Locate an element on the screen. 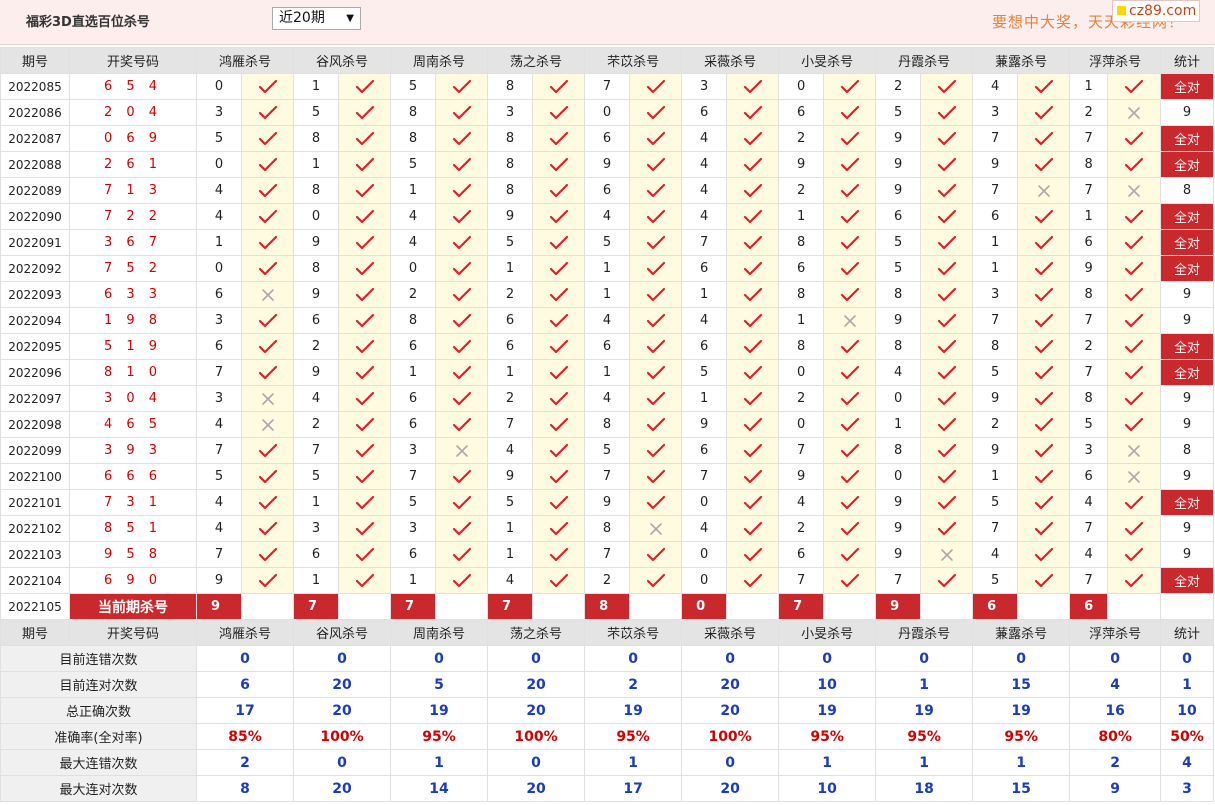 This screenshot has width=1215, height=805. site-logo: cz89.com is located at coordinates (1156, 11).